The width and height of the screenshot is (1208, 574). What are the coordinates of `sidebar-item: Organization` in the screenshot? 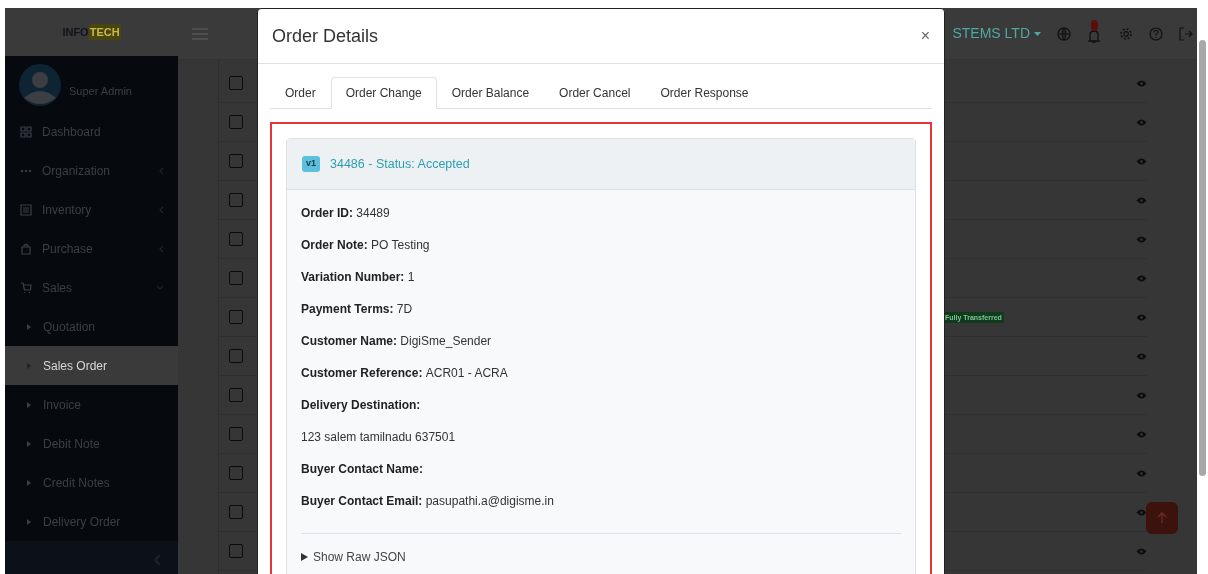 It's located at (91, 170).